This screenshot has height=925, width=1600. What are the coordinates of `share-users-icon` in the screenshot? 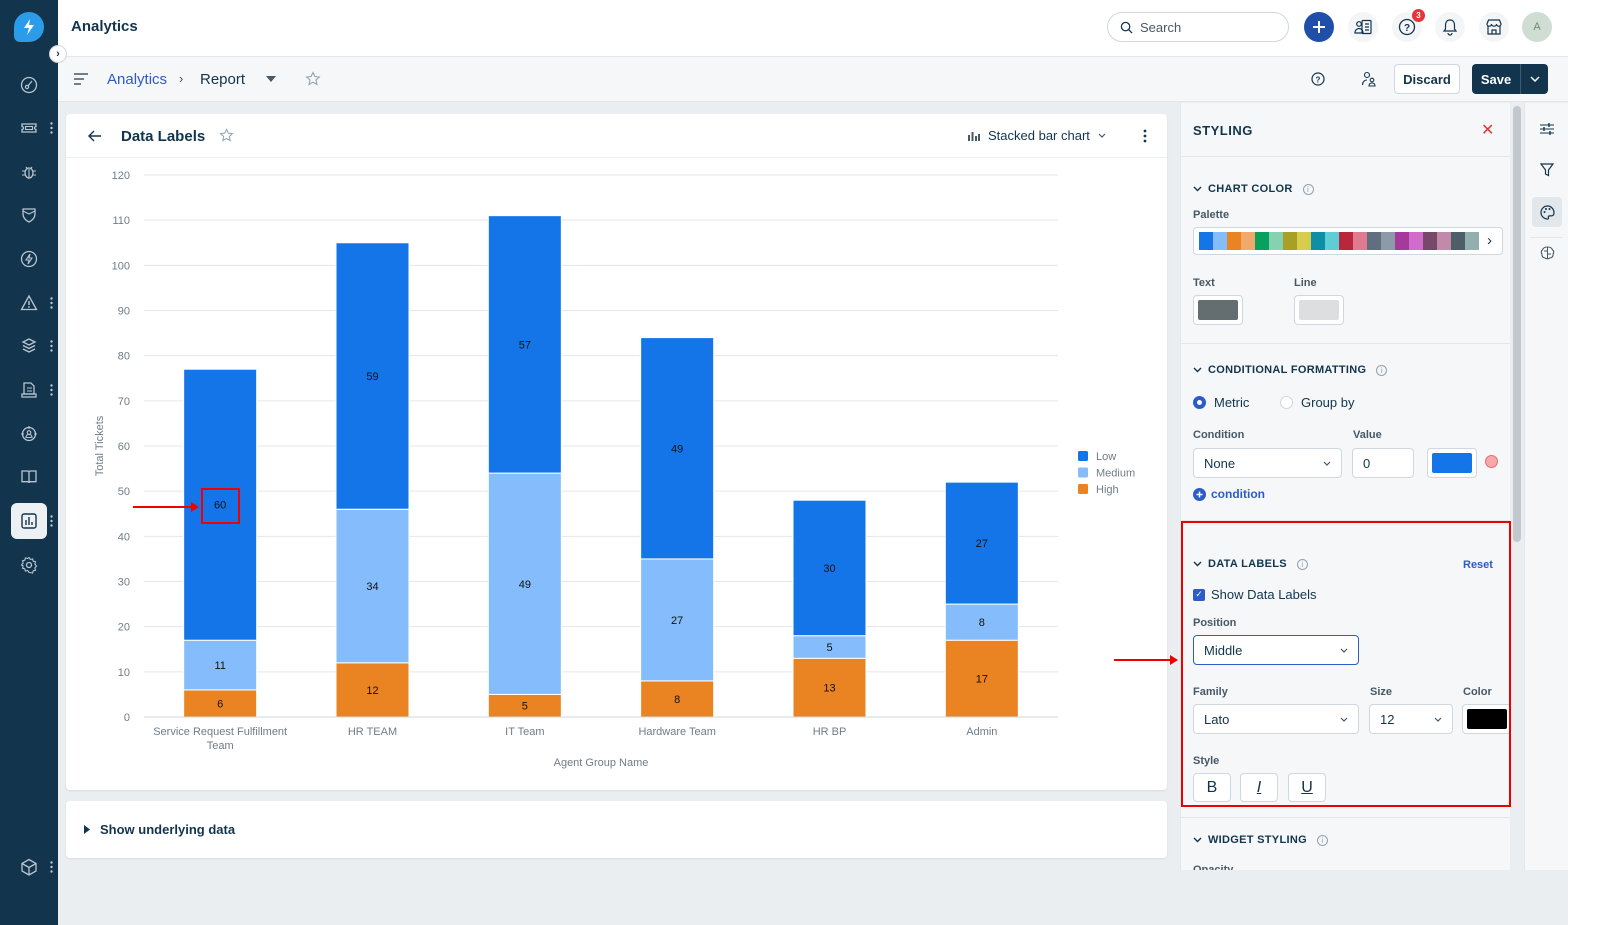 It's located at (1369, 79).